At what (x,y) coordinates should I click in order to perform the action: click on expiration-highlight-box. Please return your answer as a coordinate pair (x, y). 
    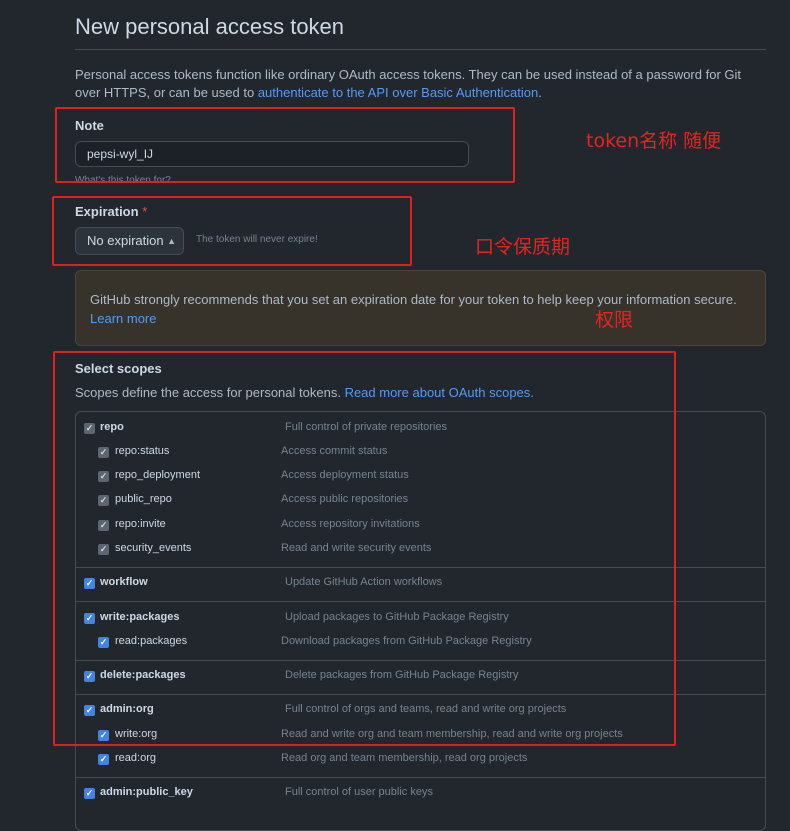
    Looking at the image, I should click on (232, 231).